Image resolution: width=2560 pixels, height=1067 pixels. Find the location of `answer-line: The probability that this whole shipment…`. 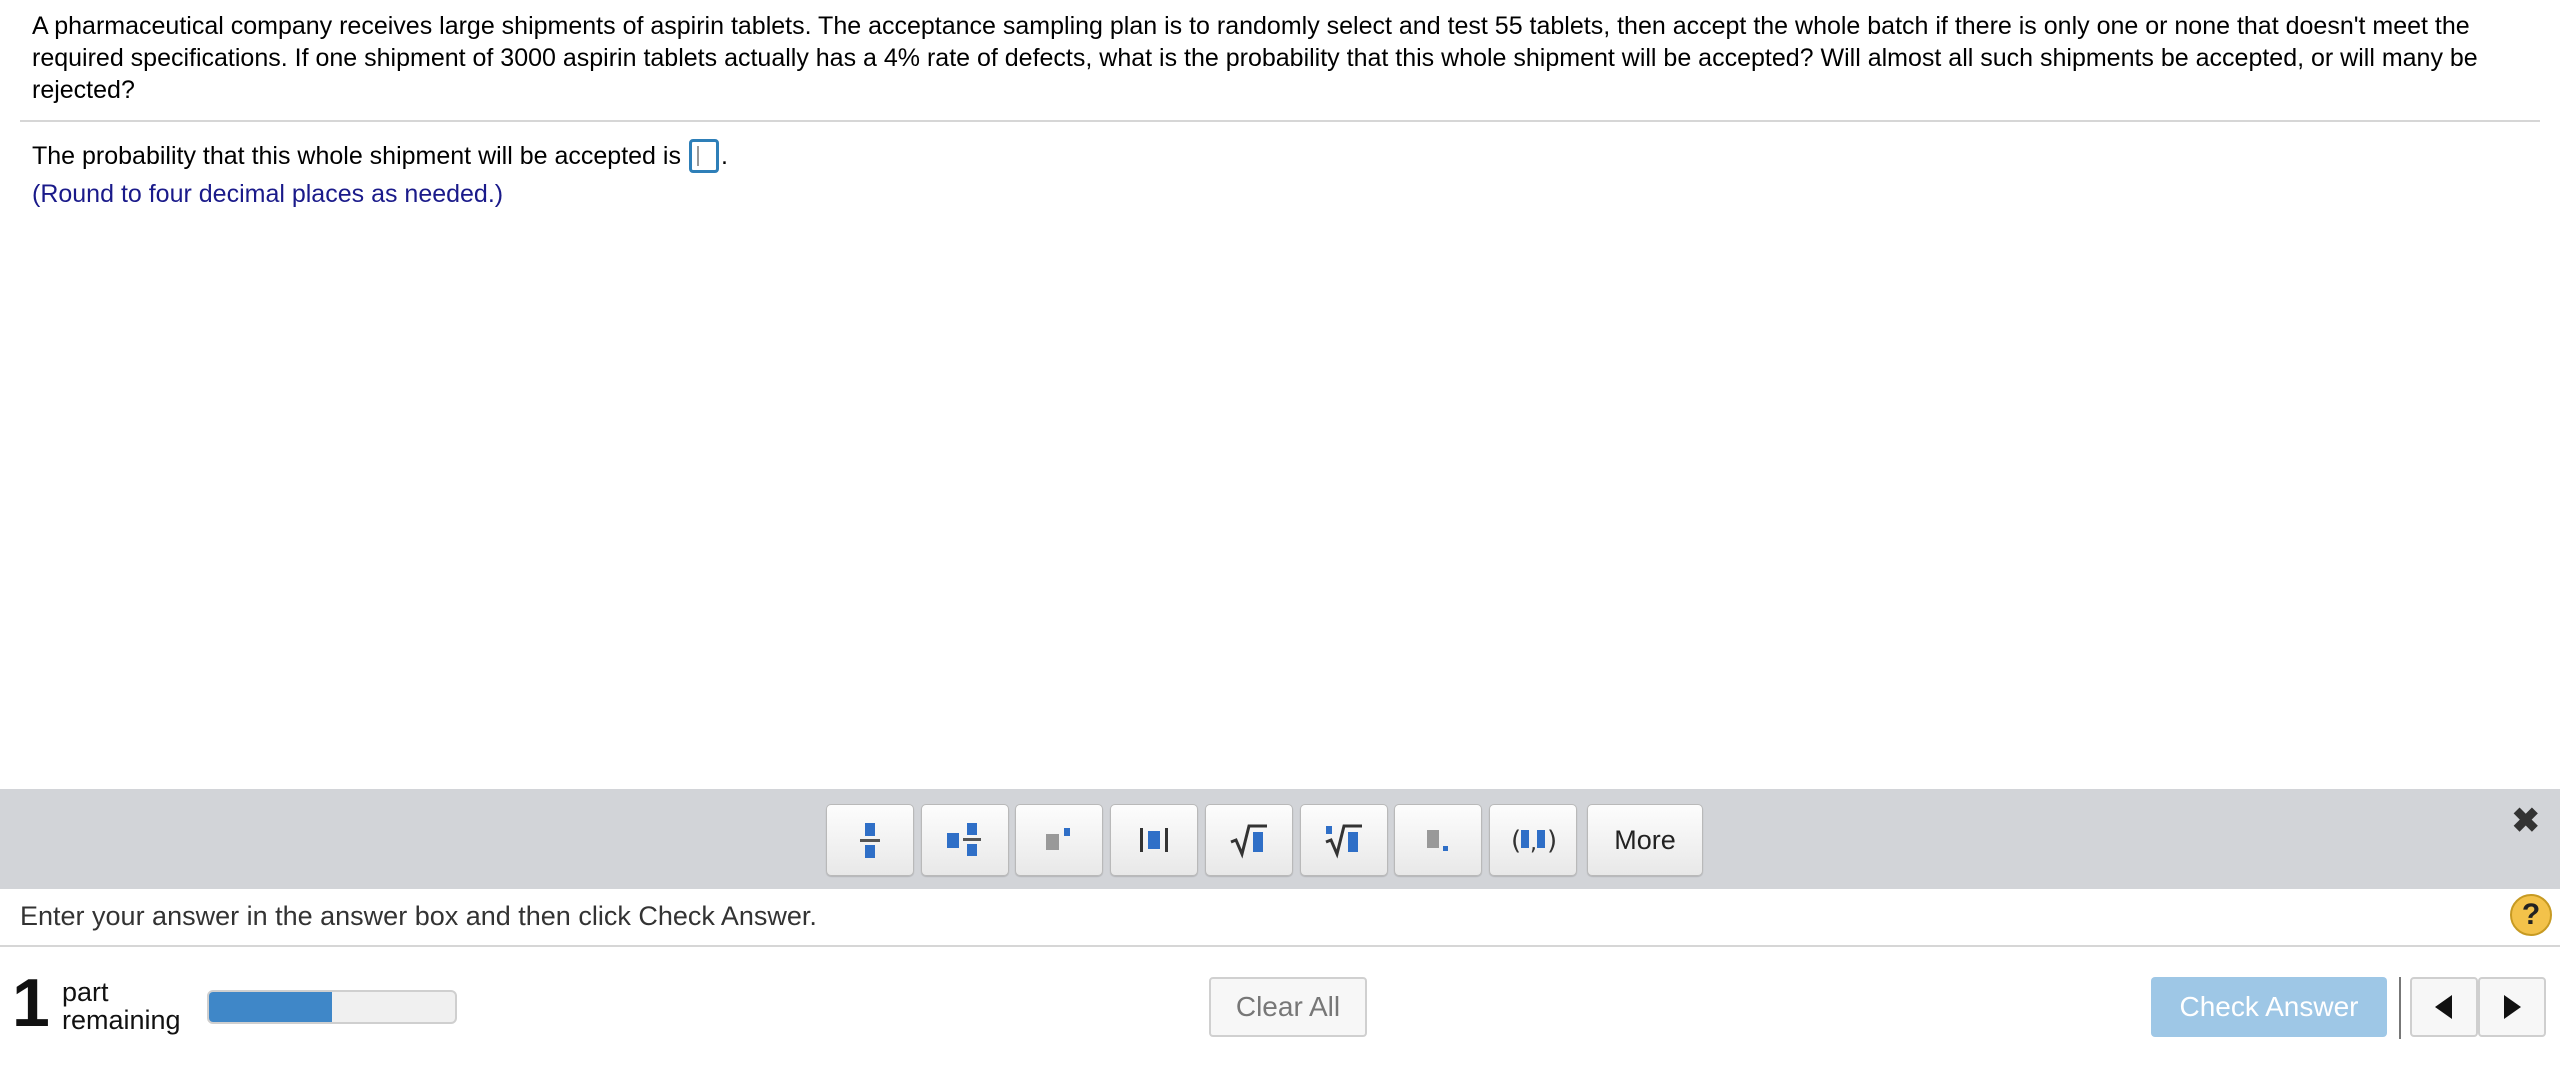

answer-line: The probability that this whole shipment… is located at coordinates (380, 156).